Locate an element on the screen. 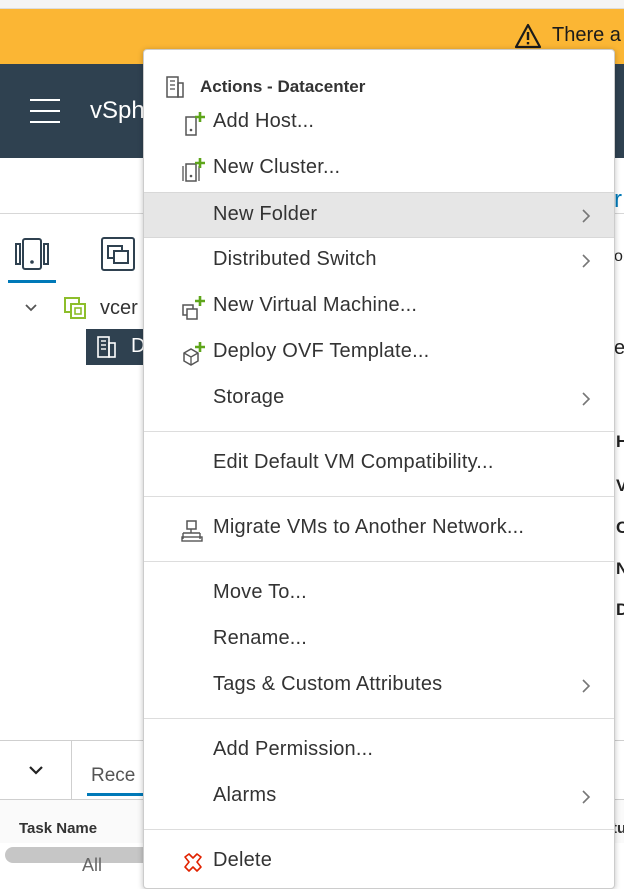 Image resolution: width=624 pixels, height=889 pixels. migrate-network-icon is located at coordinates (192, 531).